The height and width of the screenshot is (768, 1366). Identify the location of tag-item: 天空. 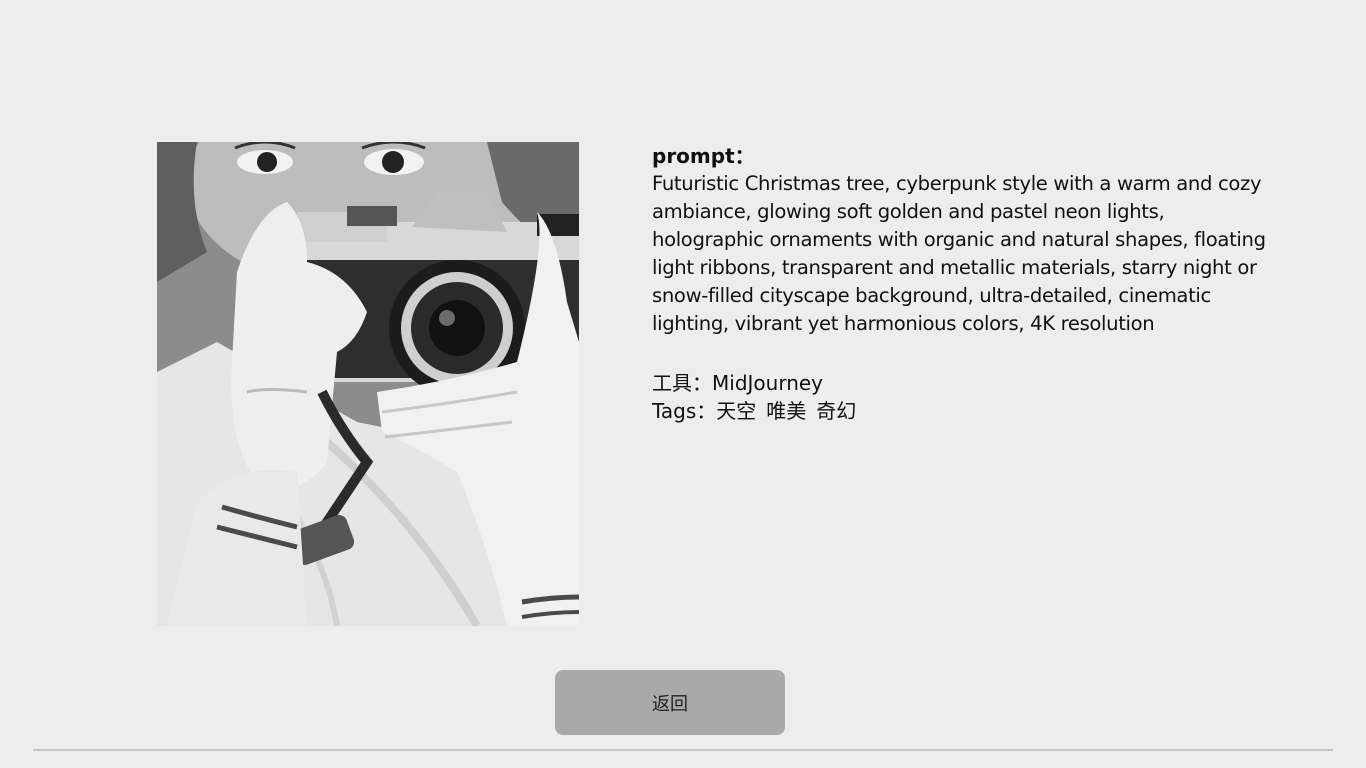
(736, 411).